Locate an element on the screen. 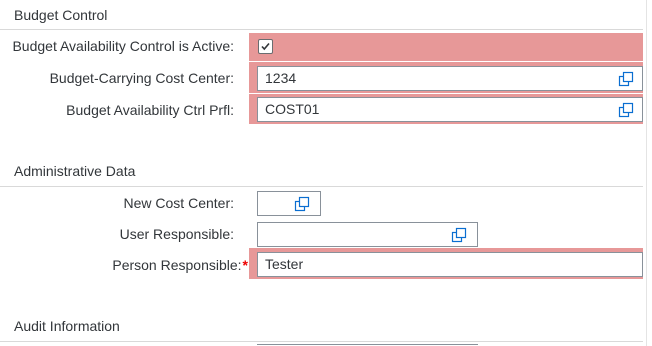  required-marker: * is located at coordinates (245, 265).